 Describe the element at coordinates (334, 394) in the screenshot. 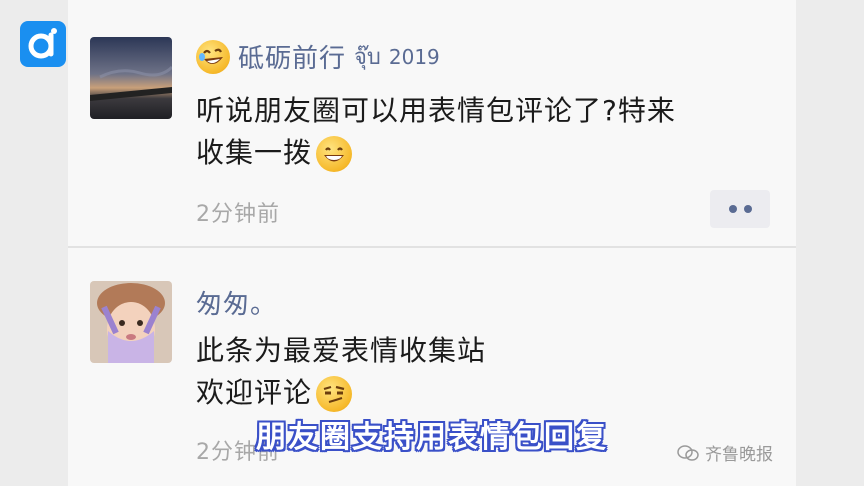

I see `smirk-emoji-icon` at that location.